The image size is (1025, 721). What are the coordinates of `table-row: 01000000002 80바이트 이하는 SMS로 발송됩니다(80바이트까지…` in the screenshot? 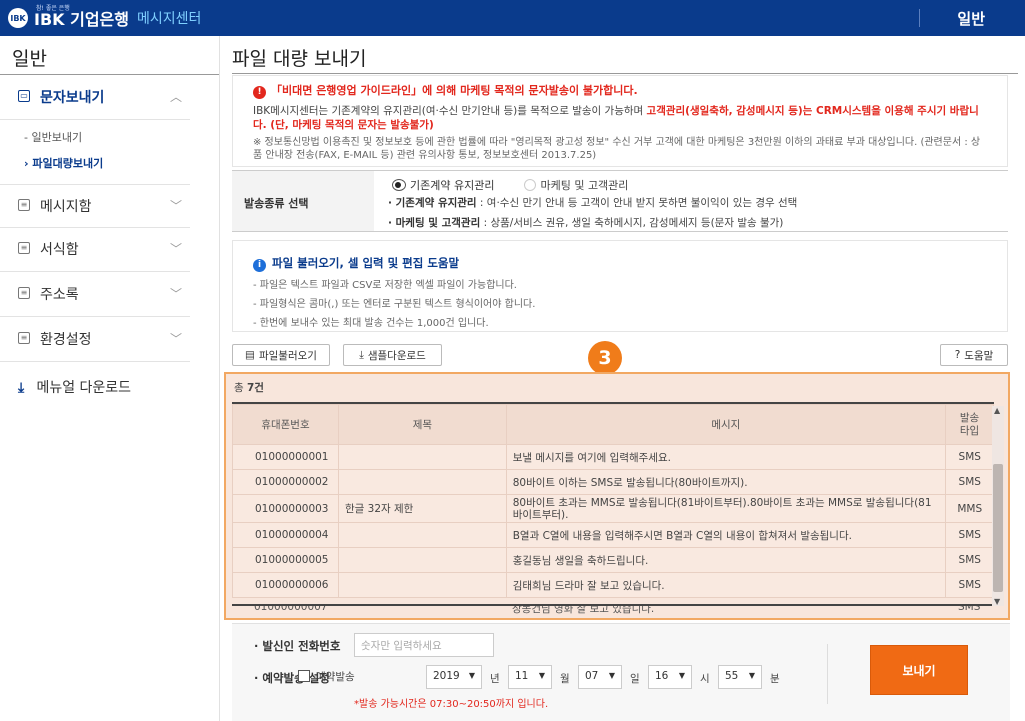 It's located at (613, 482).